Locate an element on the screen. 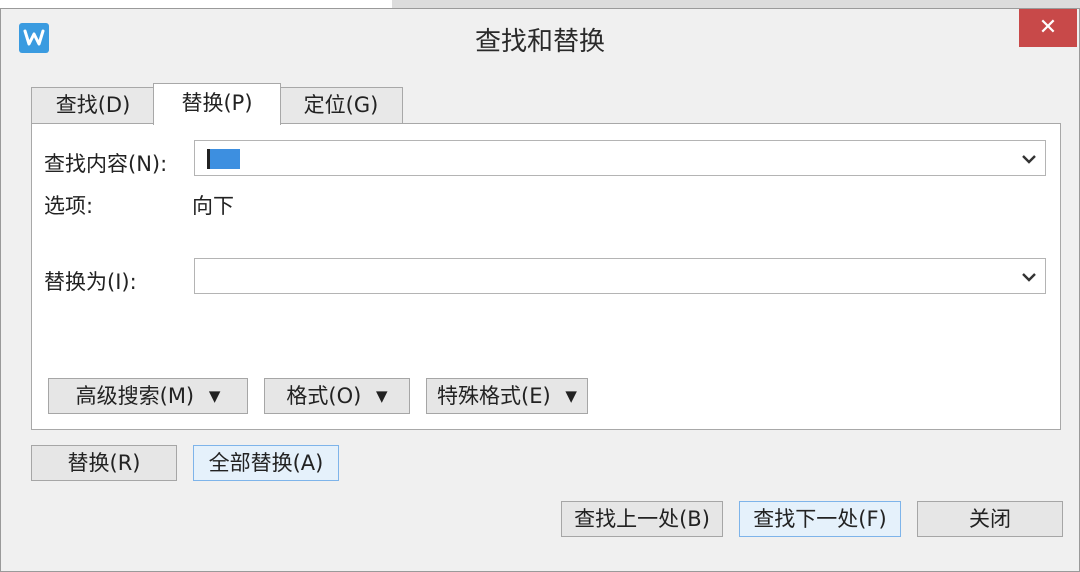 This screenshot has width=1080, height=572. replace-with-combo is located at coordinates (620, 276).